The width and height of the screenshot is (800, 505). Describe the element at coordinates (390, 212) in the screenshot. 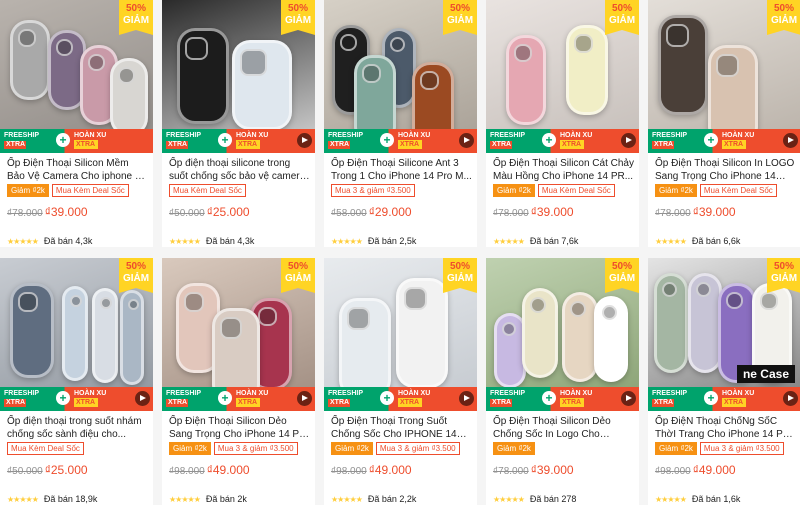

I see `sale-price: ₫29.000` at that location.